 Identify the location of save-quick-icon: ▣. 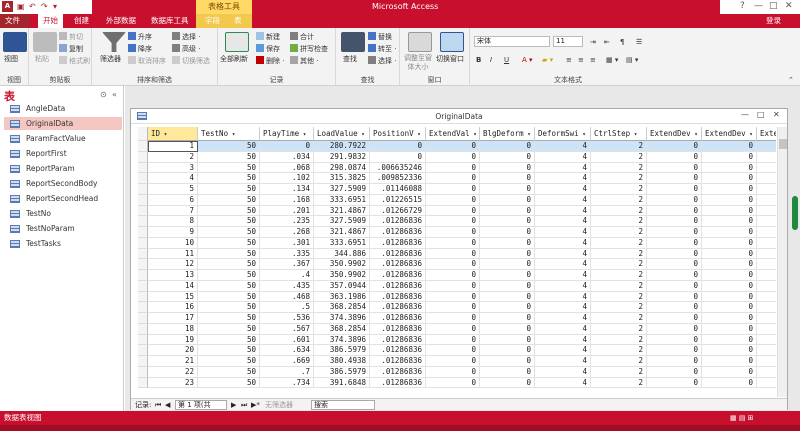
(21, 6).